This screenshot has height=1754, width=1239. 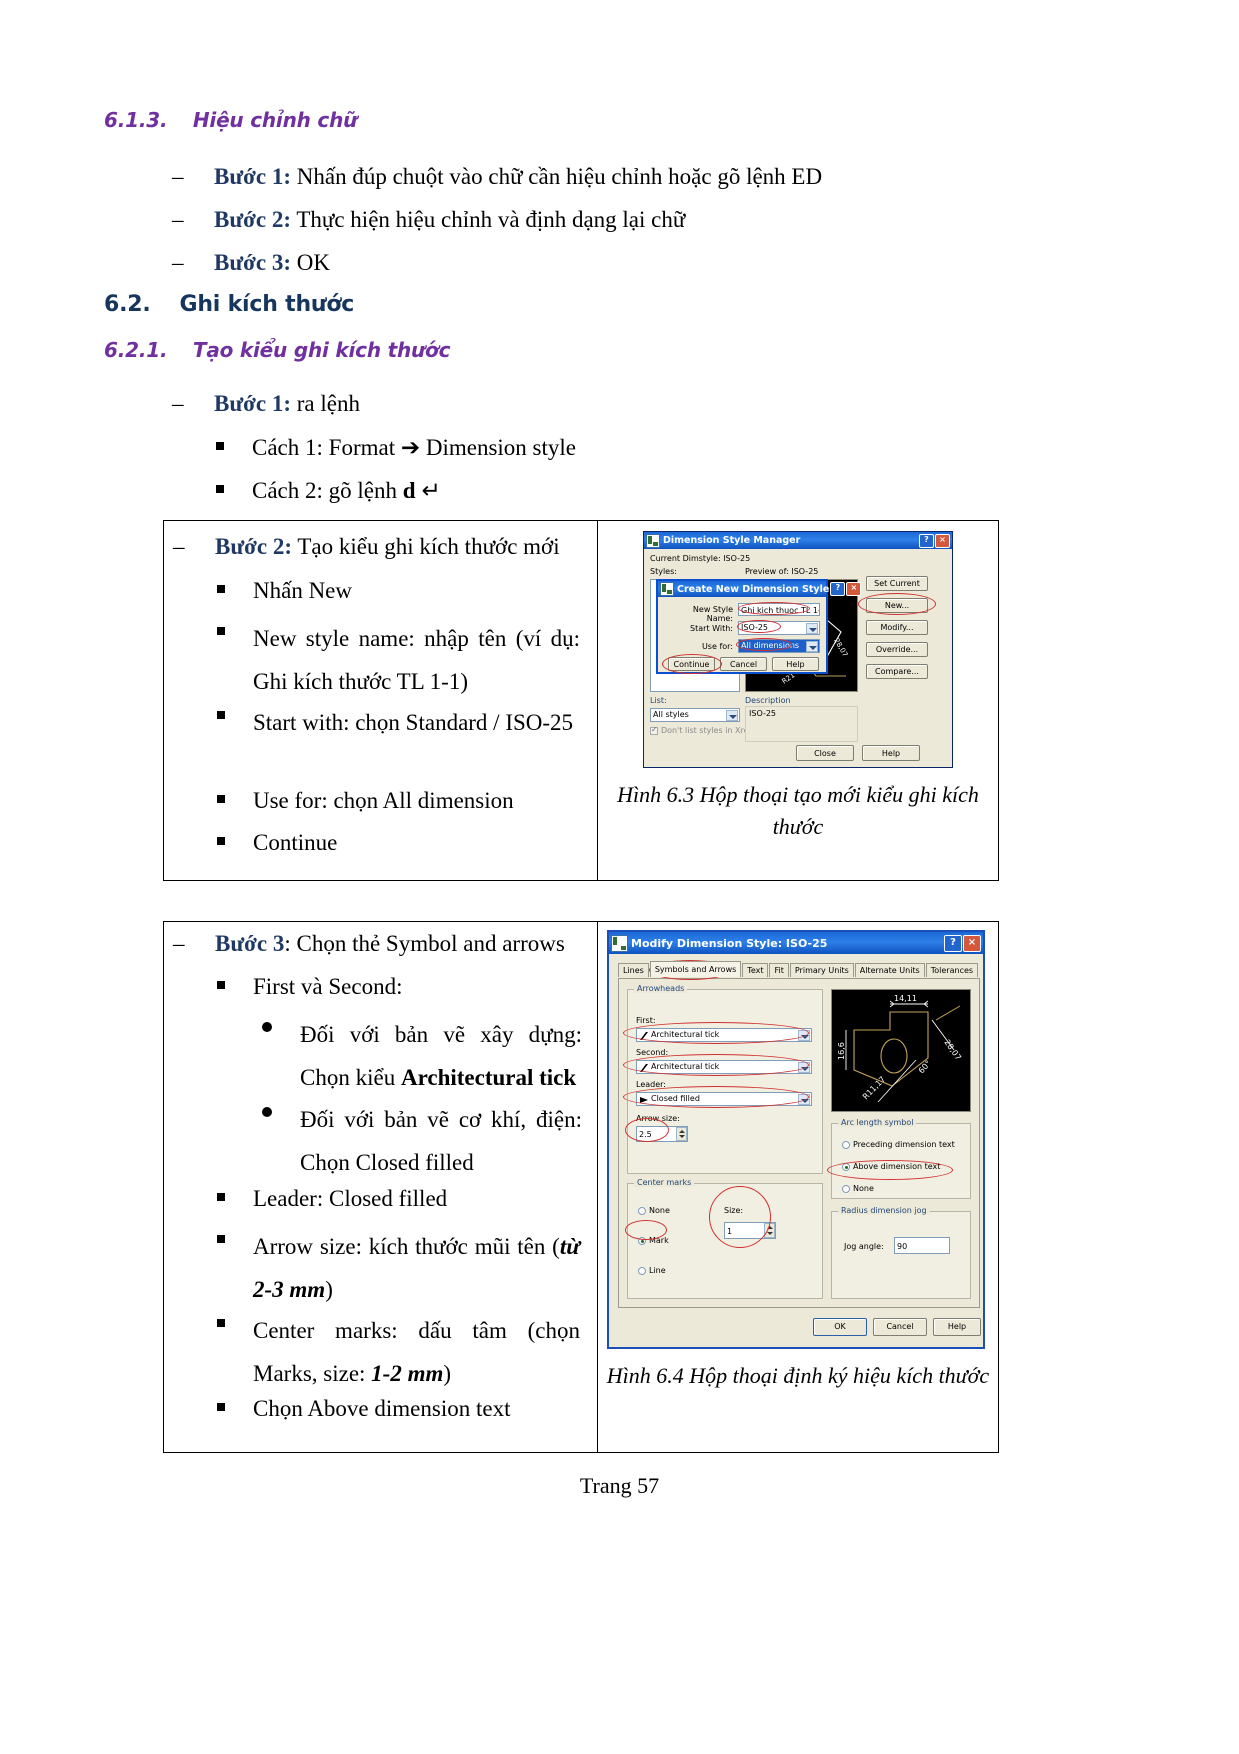 What do you see at coordinates (821, 970) in the screenshot?
I see `tab-primary-units: Primary Units` at bounding box center [821, 970].